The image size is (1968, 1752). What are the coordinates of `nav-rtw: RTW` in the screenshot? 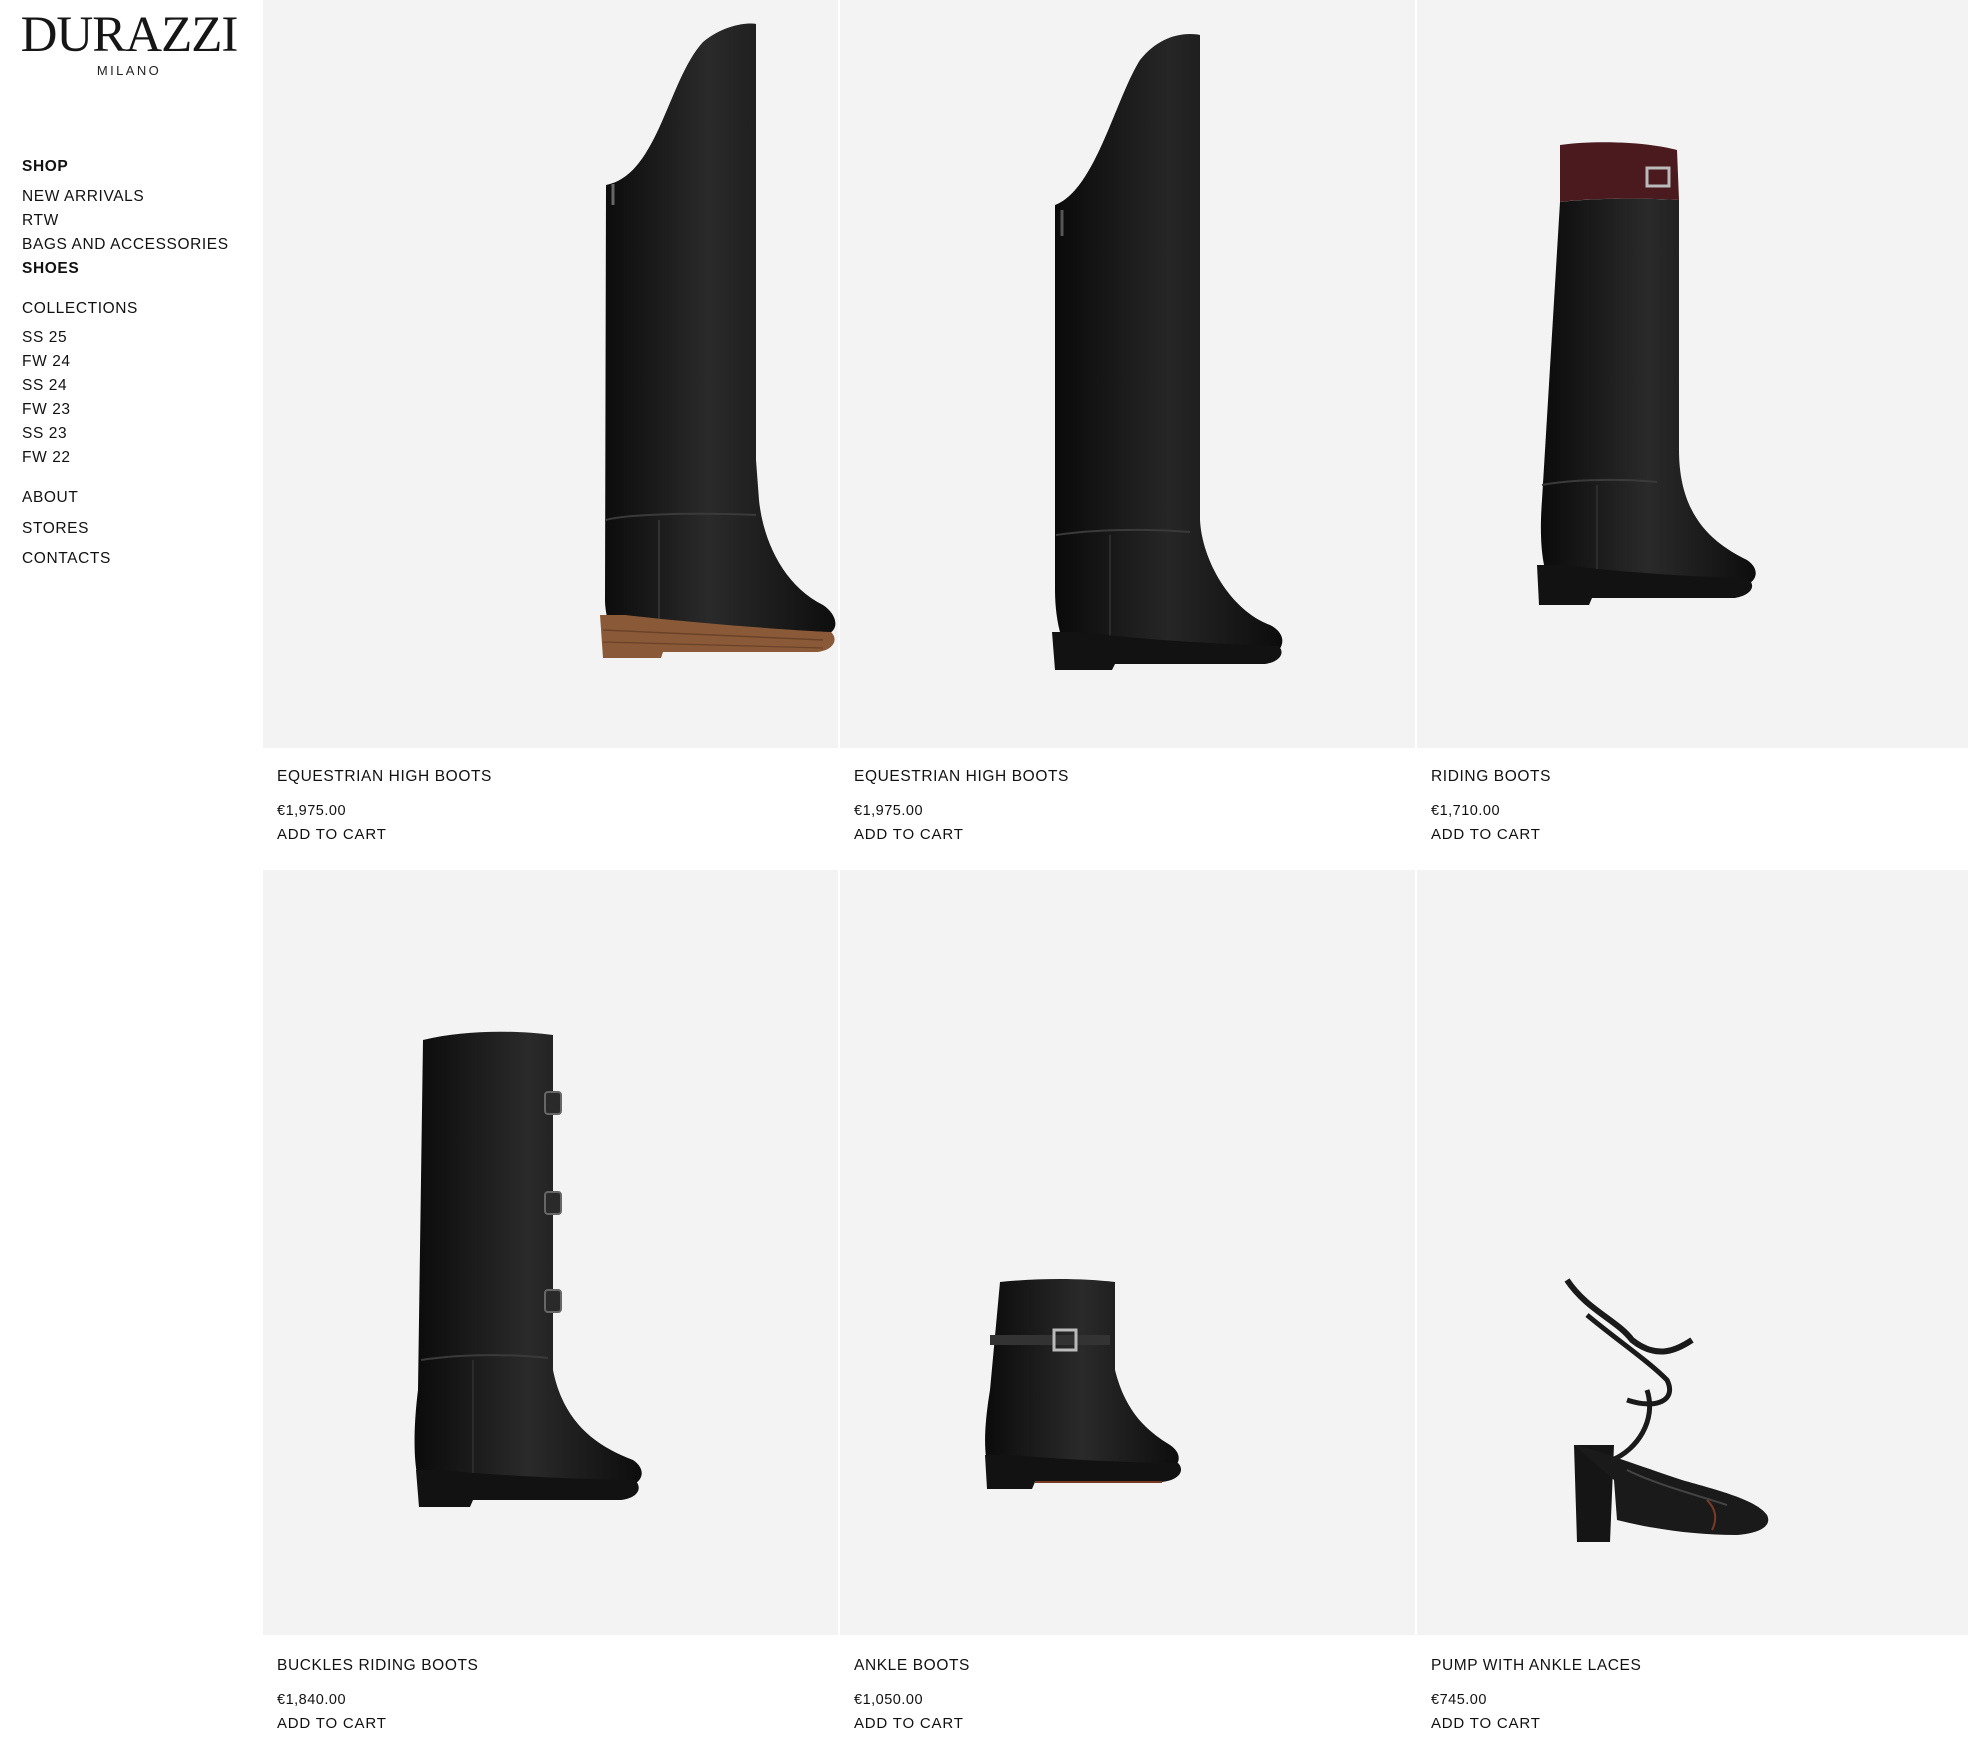 It's located at (40, 221).